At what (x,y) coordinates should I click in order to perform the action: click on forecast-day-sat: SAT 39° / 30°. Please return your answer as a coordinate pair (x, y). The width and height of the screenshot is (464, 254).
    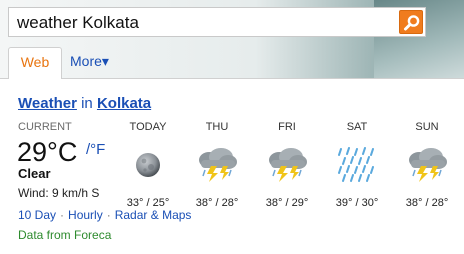
    Looking at the image, I should click on (357, 165).